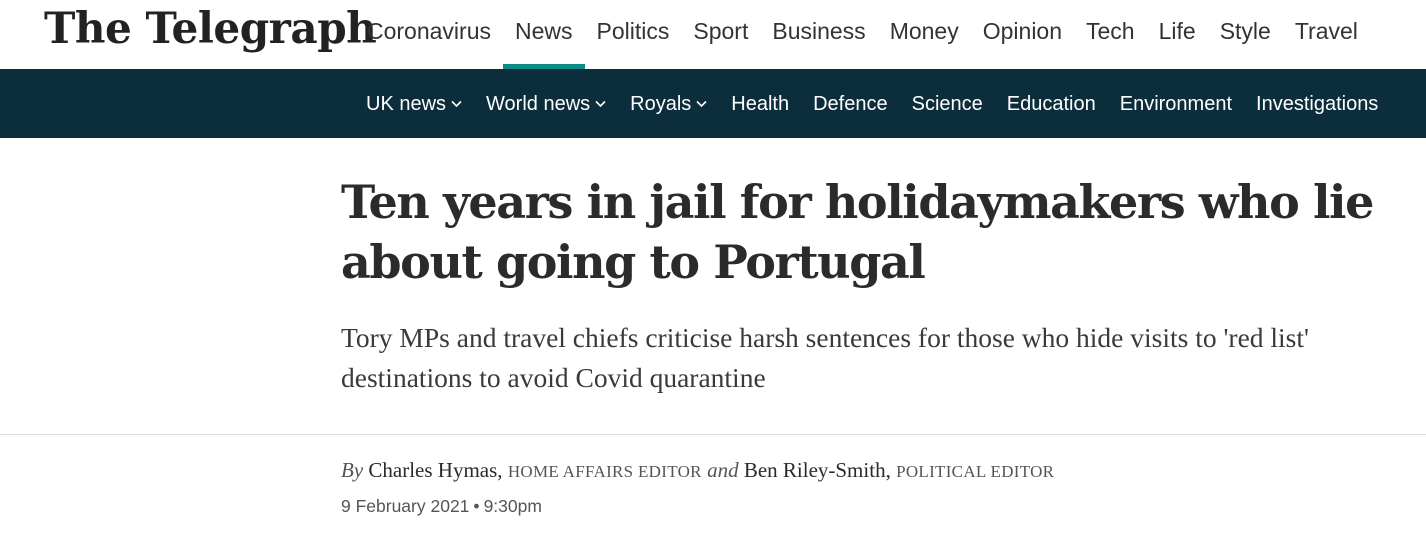 This screenshot has height=539, width=1426. I want to click on byline-by-label: By, so click(352, 470).